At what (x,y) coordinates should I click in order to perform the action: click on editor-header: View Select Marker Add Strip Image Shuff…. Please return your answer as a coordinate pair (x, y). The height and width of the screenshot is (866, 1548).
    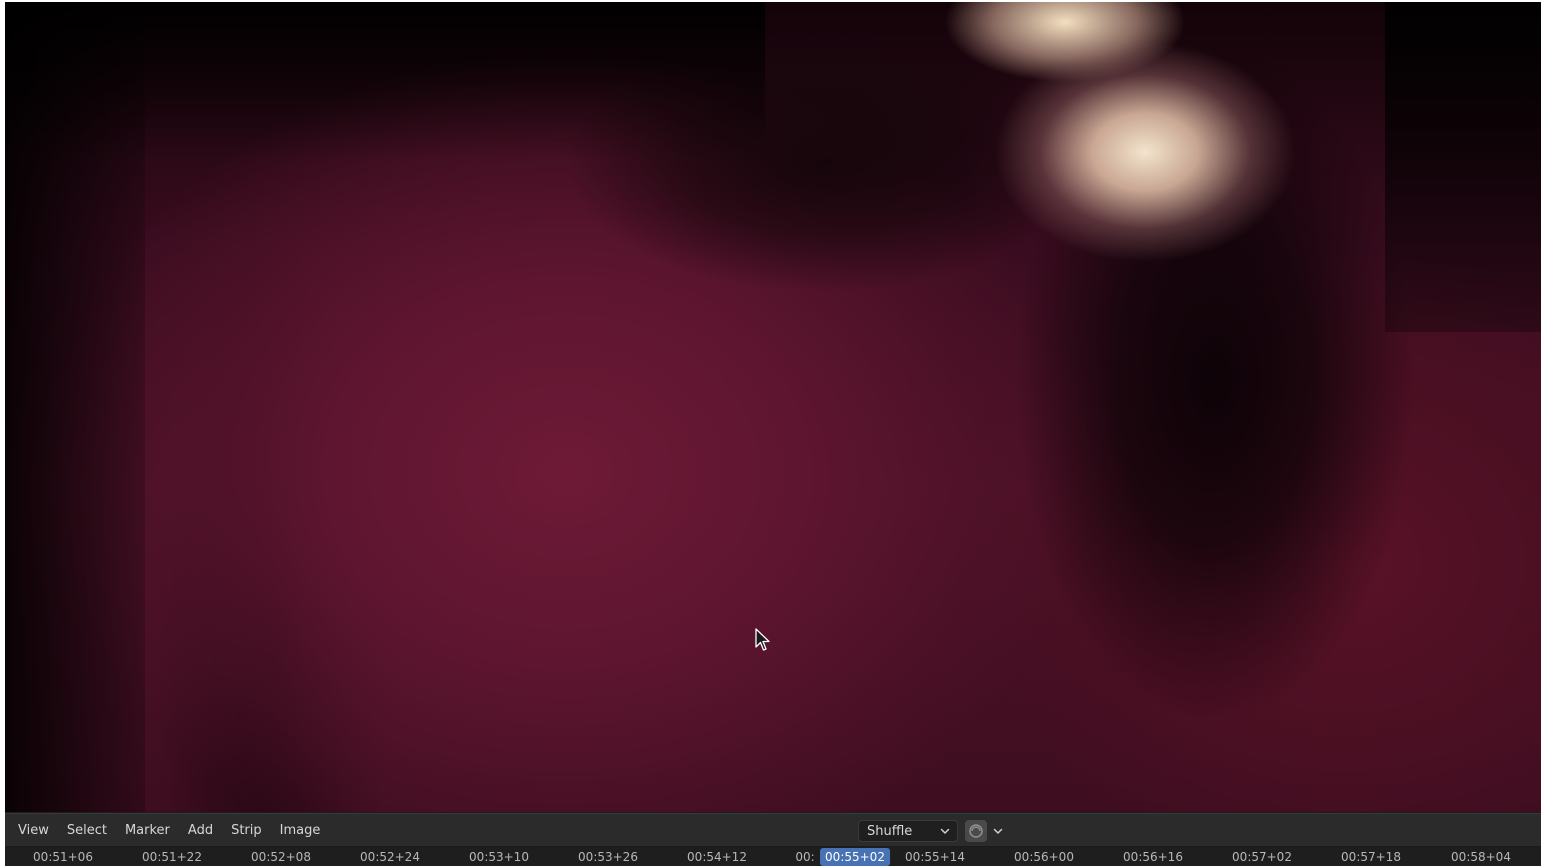
    Looking at the image, I should click on (773, 829).